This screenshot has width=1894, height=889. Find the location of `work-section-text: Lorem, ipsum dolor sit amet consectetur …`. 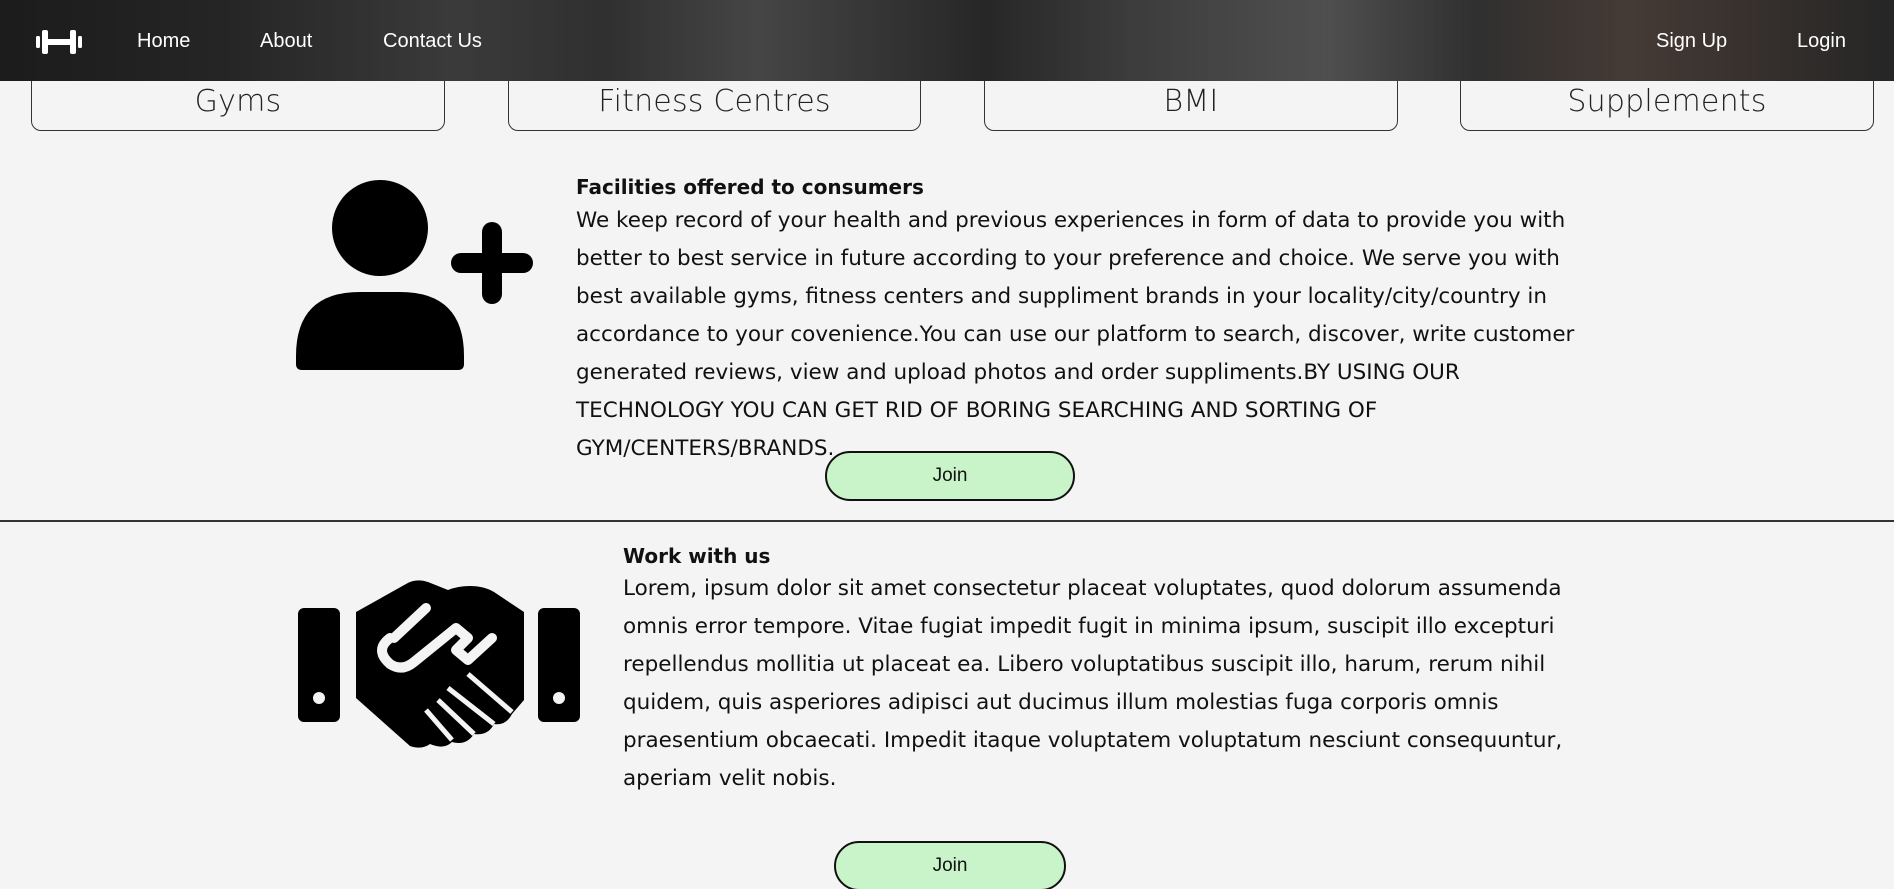

work-section-text: Lorem, ipsum dolor sit amet consectetur … is located at coordinates (1093, 683).